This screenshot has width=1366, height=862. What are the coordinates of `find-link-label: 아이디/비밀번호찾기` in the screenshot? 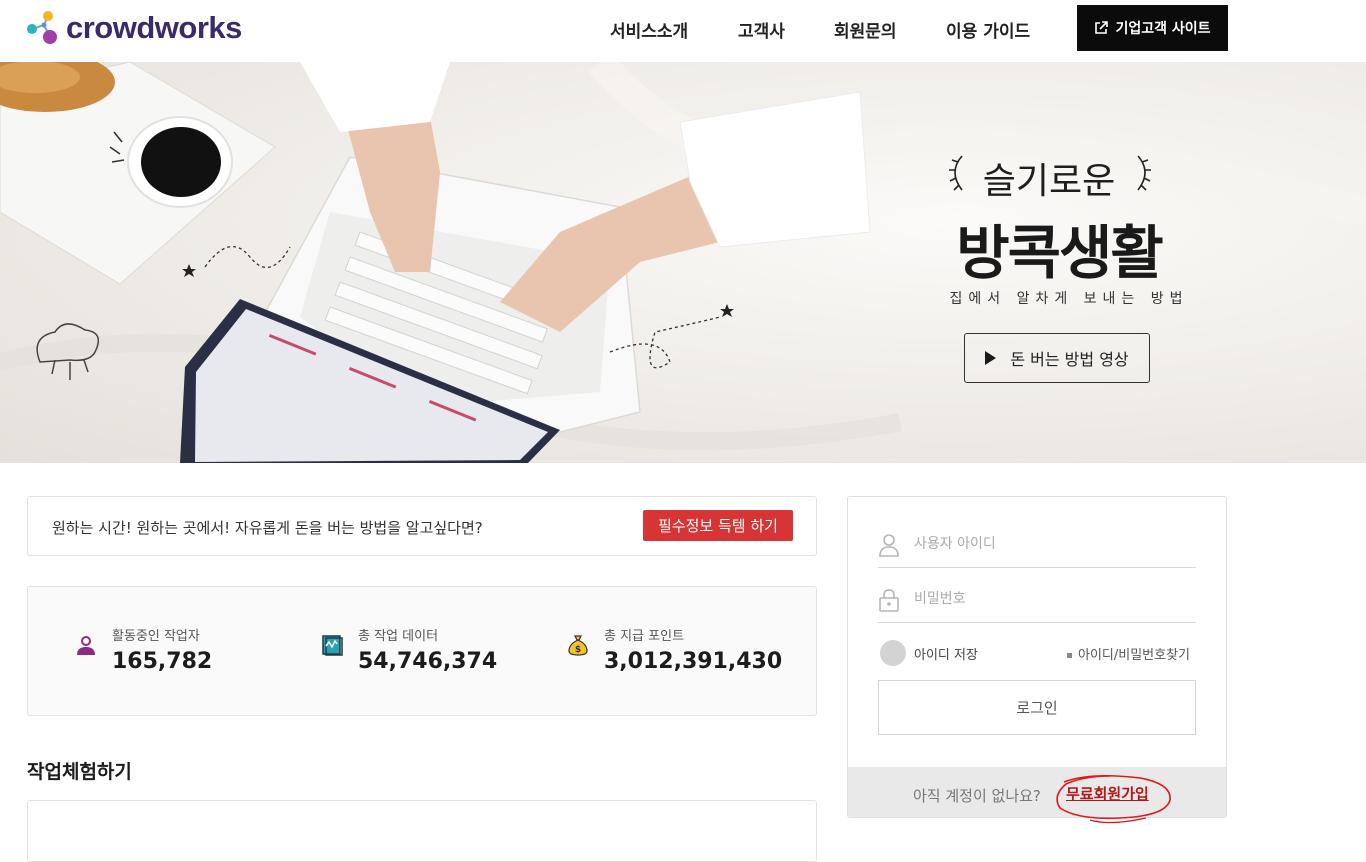 It's located at (1134, 655).